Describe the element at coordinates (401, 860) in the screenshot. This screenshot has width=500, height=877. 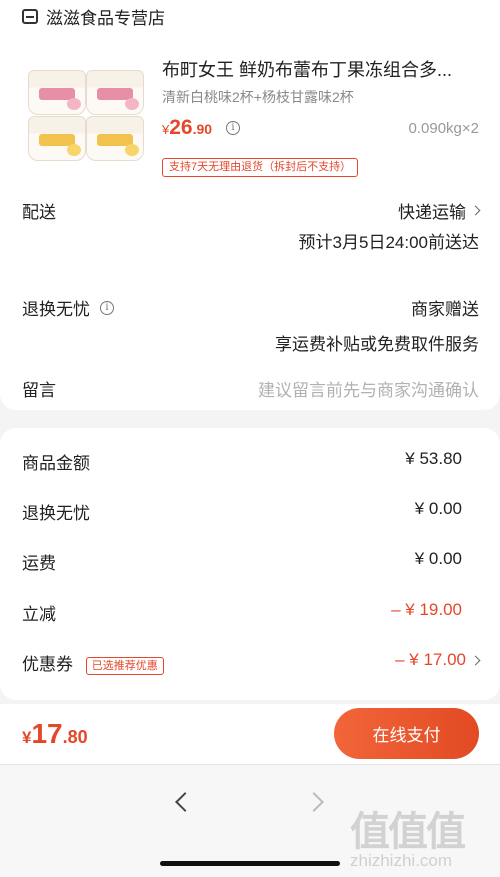
I see `watermark-url: zhizhizhi.com` at that location.